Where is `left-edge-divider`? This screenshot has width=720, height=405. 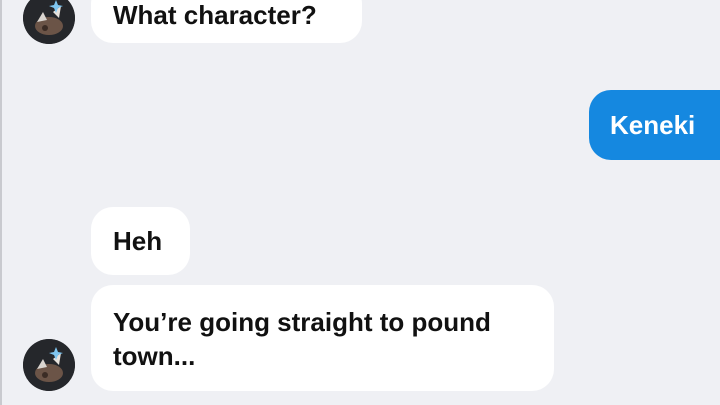
left-edge-divider is located at coordinates (1, 202).